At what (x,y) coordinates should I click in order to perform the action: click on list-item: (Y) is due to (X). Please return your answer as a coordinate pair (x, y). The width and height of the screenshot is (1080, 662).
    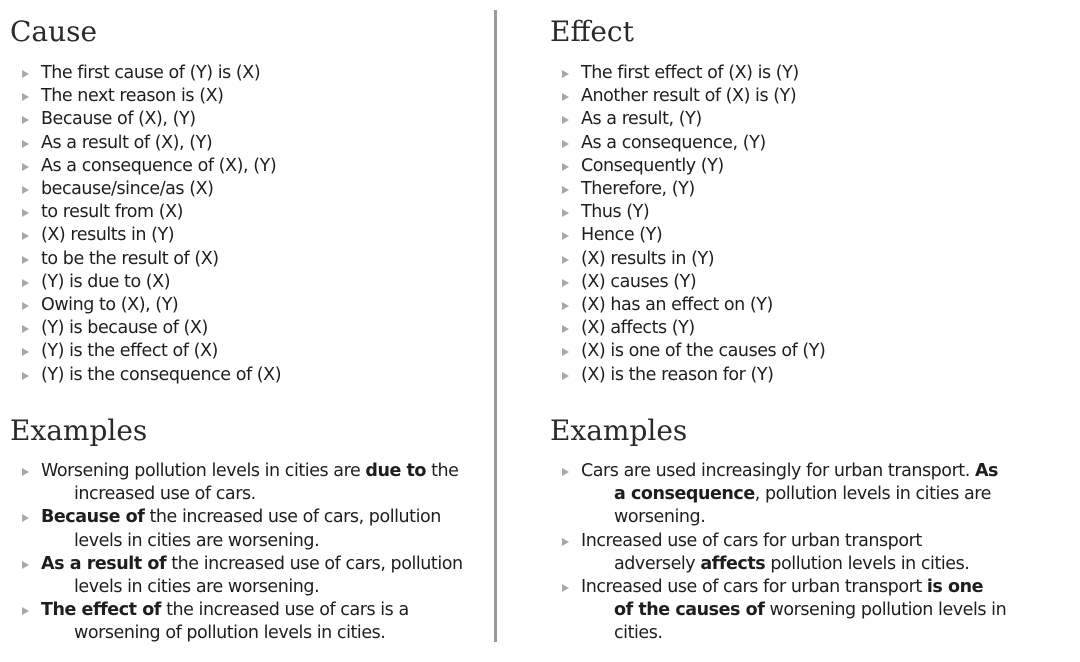
    Looking at the image, I should click on (145, 282).